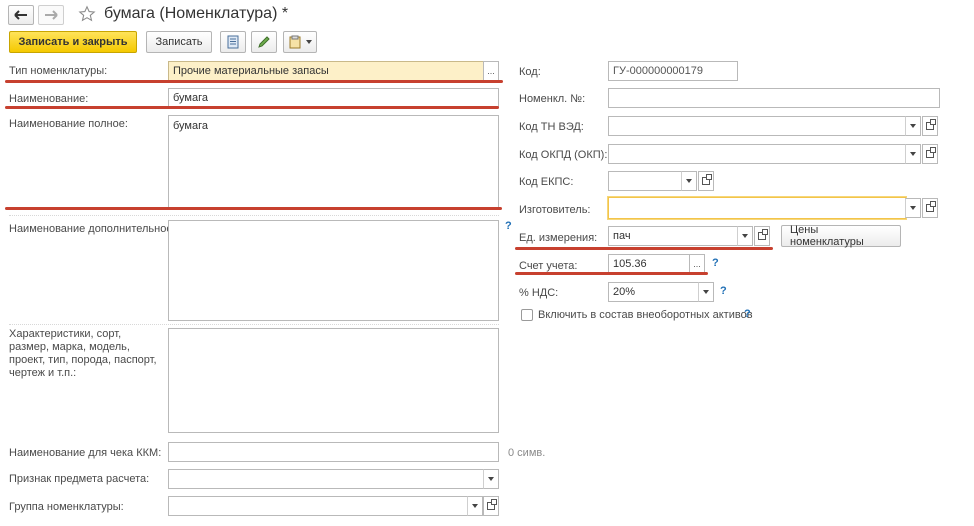 Image resolution: width=974 pixels, height=526 pixels. I want to click on group-open-button, so click(491, 506).